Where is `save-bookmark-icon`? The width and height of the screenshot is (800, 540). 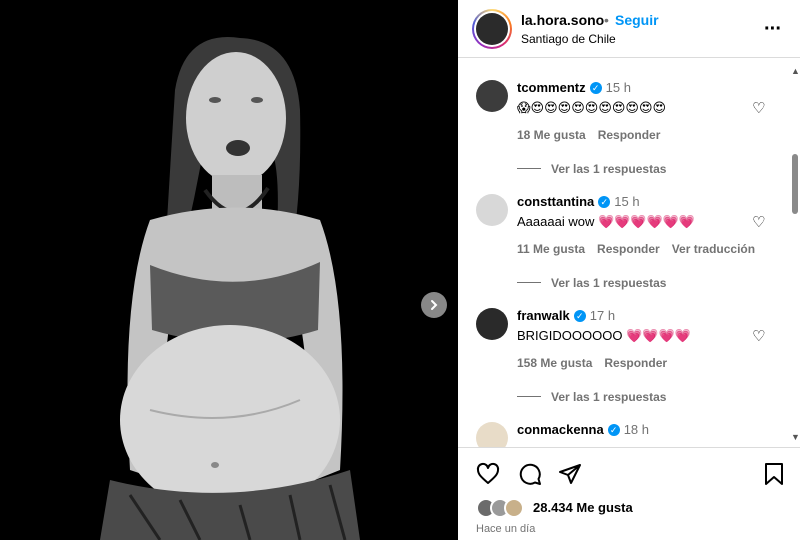 save-bookmark-icon is located at coordinates (774, 476).